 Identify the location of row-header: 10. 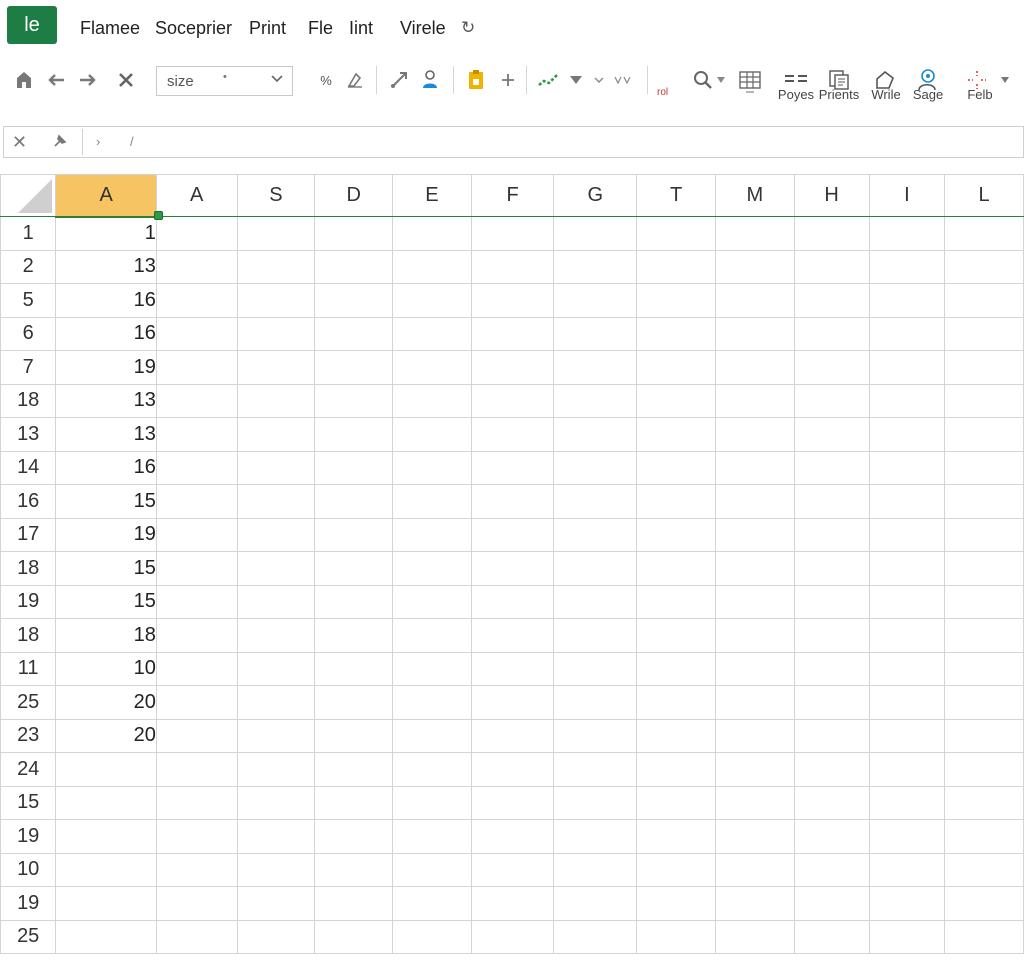
(28, 869).